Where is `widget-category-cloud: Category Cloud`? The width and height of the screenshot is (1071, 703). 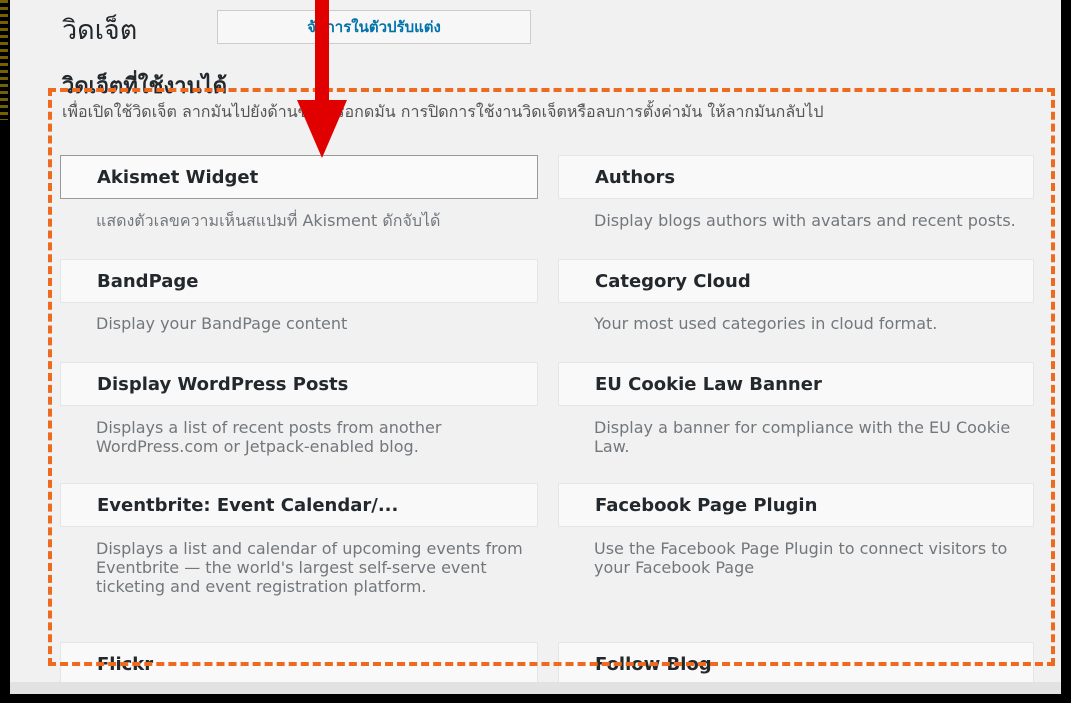 widget-category-cloud: Category Cloud is located at coordinates (796, 281).